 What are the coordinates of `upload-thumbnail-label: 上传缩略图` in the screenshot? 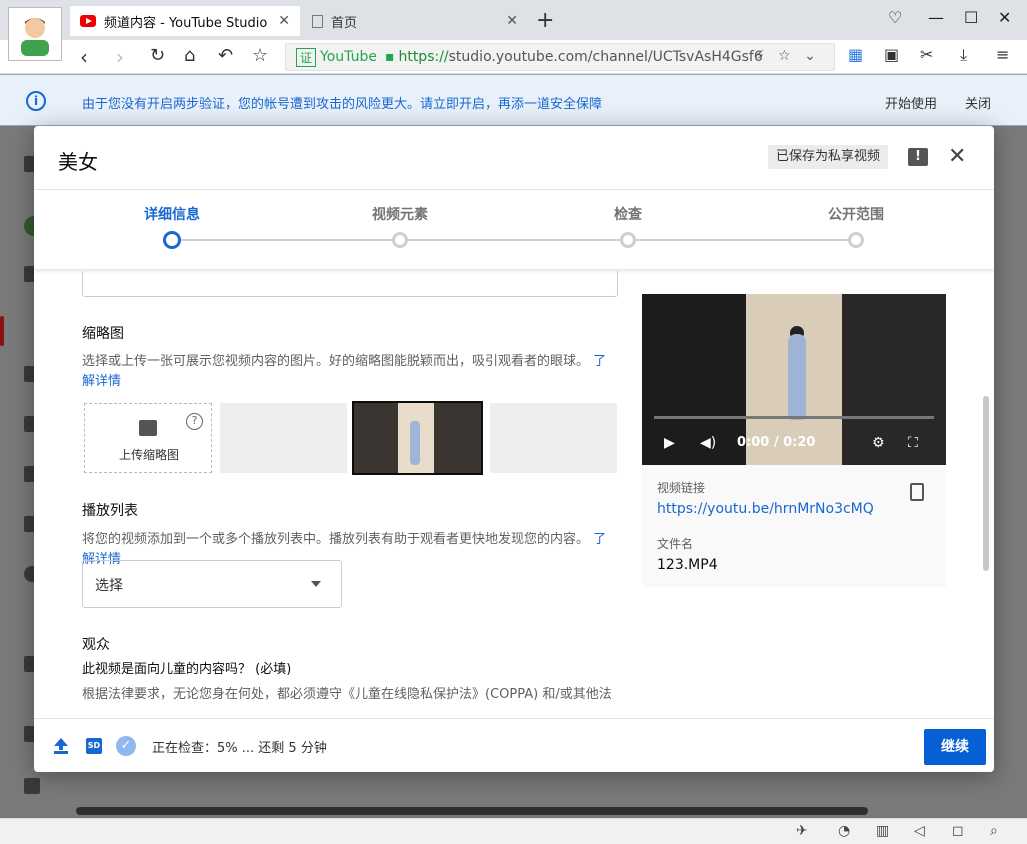 It's located at (148, 455).